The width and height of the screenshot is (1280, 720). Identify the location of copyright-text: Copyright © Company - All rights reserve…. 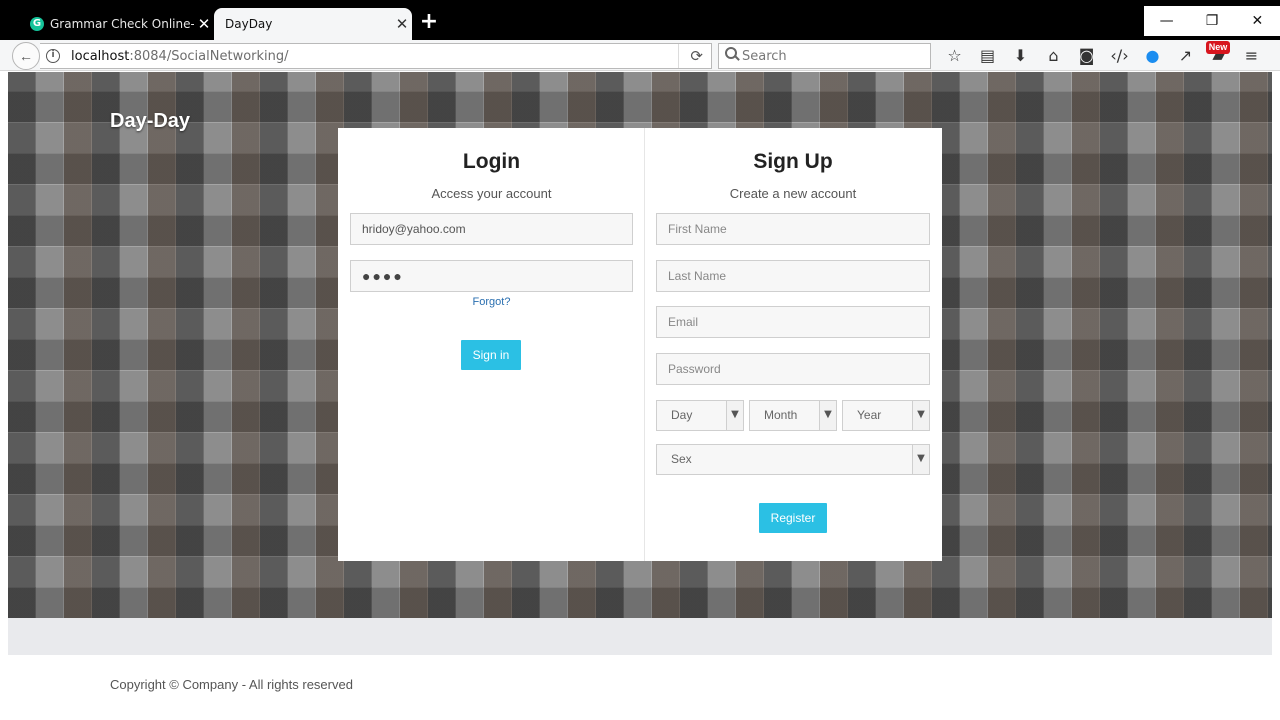
(231, 684).